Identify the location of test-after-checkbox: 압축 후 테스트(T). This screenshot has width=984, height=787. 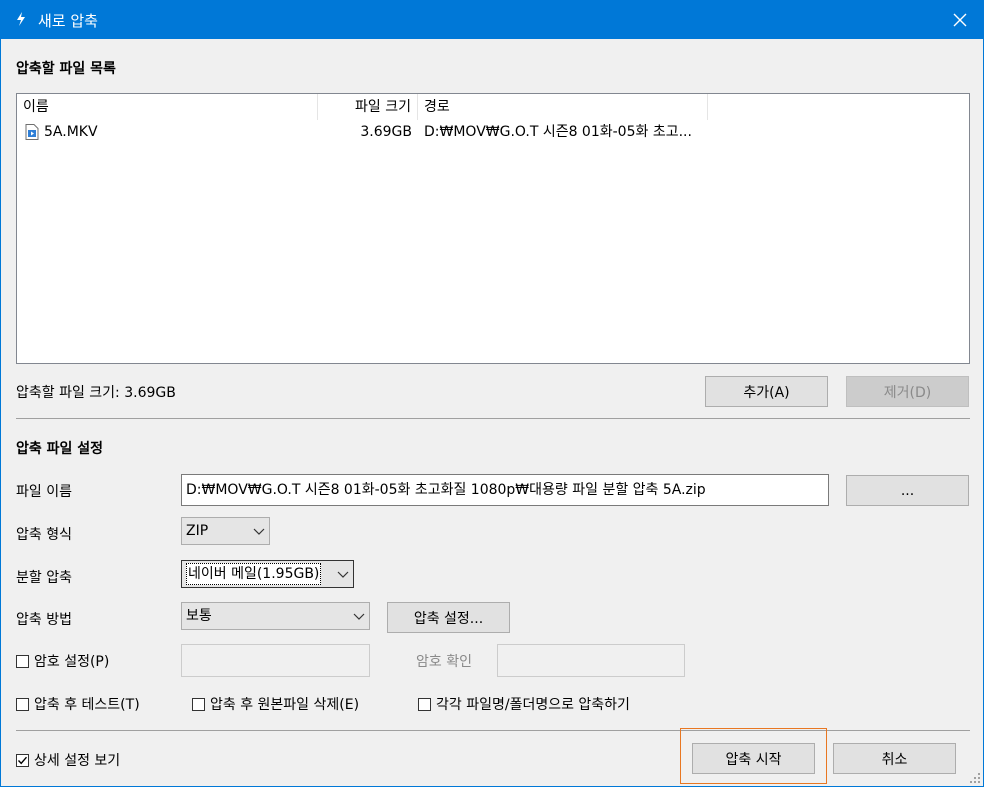
(78, 704).